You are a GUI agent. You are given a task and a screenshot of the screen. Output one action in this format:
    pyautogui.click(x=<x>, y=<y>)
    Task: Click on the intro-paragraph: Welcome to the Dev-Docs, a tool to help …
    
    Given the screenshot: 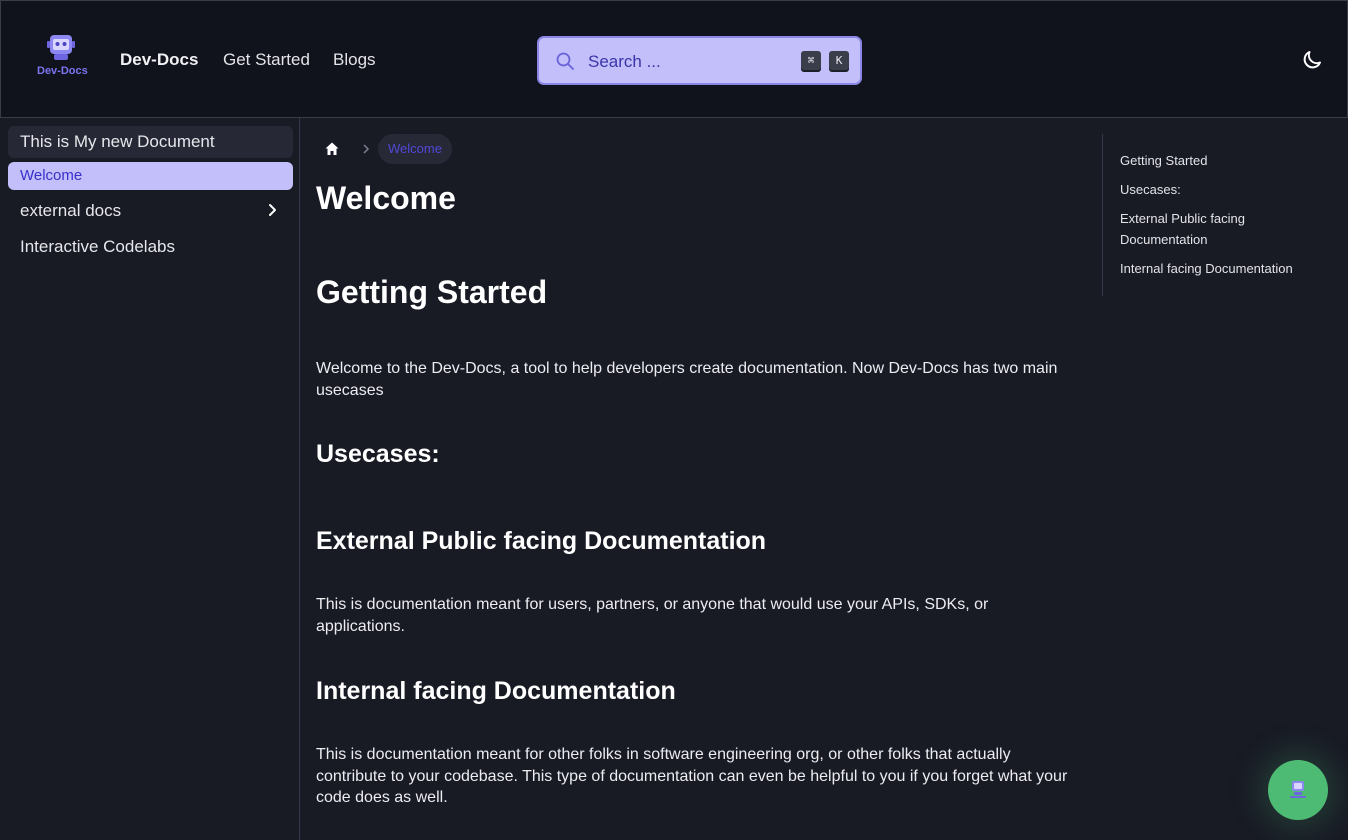 What is the action you would take?
    pyautogui.click(x=687, y=379)
    